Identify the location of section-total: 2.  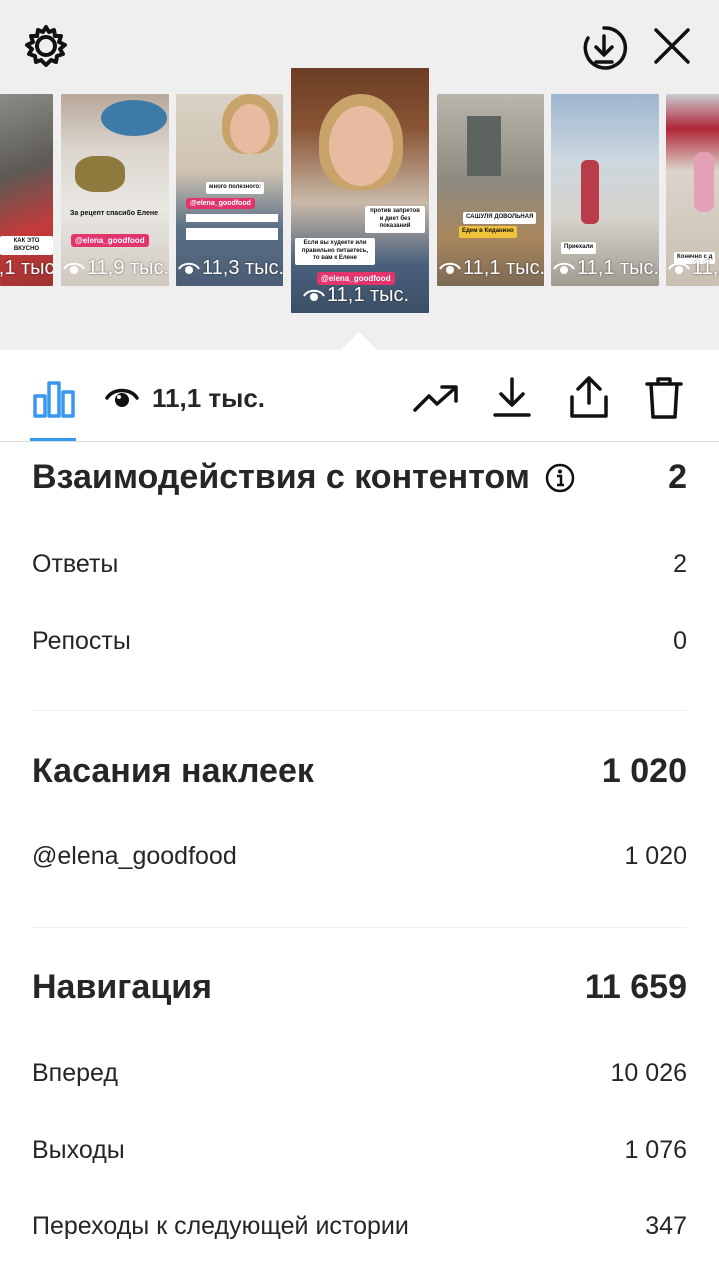
(677, 477).